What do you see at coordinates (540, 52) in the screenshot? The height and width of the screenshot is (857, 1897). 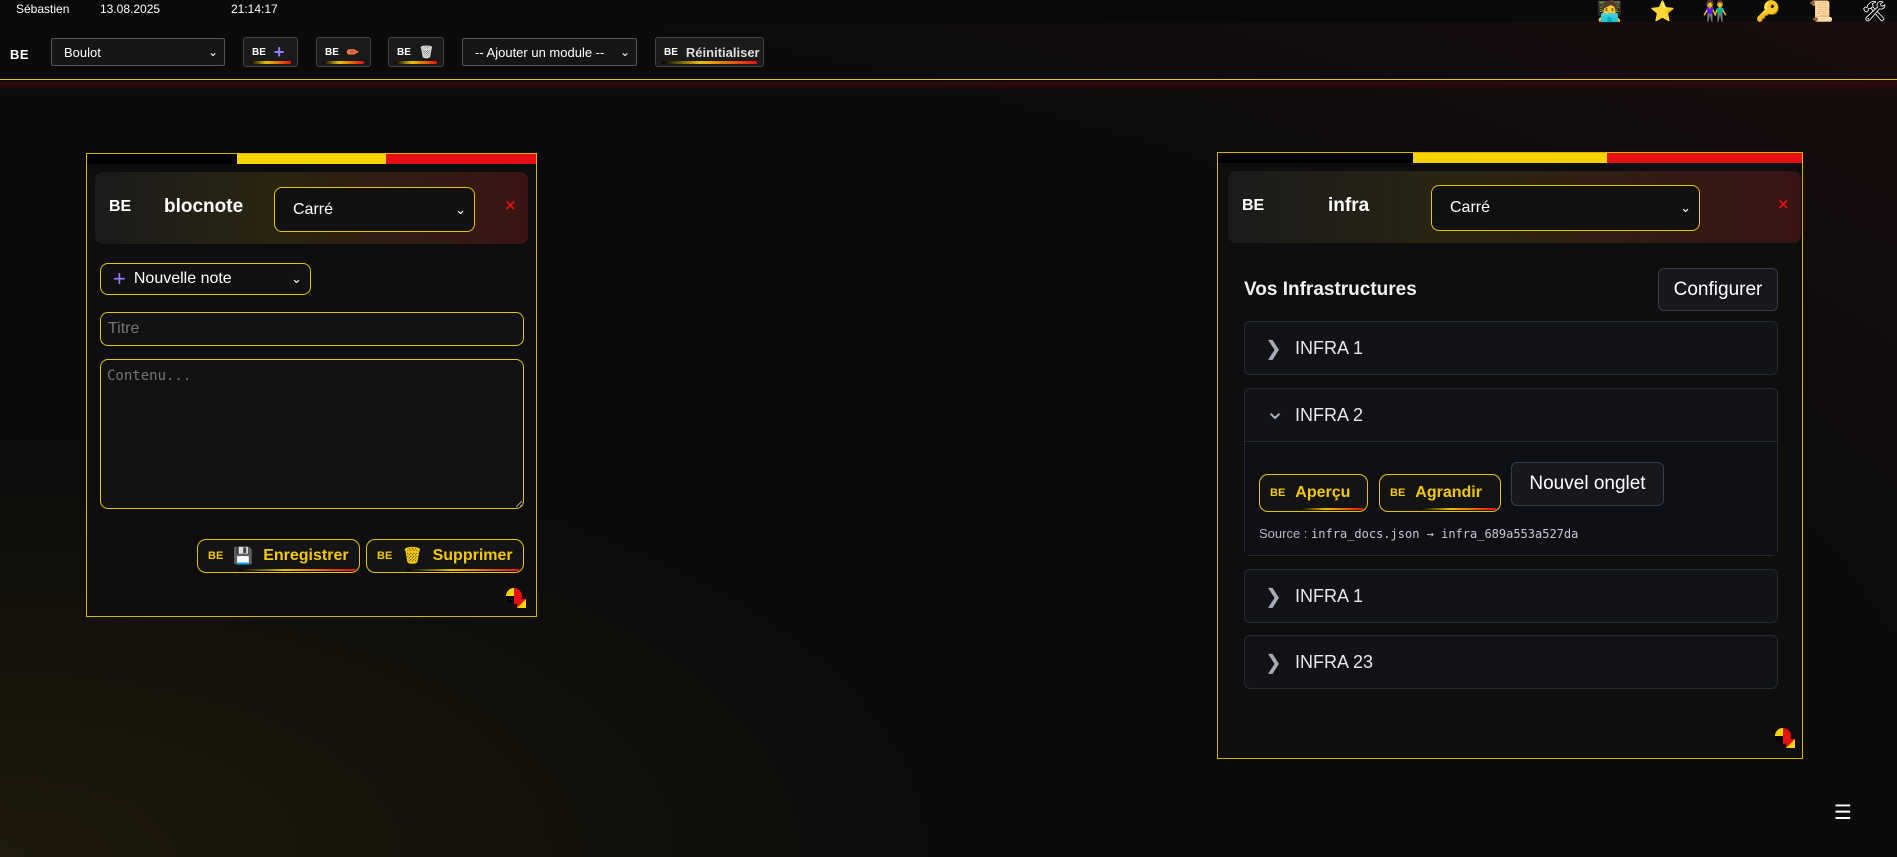 I see `add-module-value: -- Ajouter un module --` at bounding box center [540, 52].